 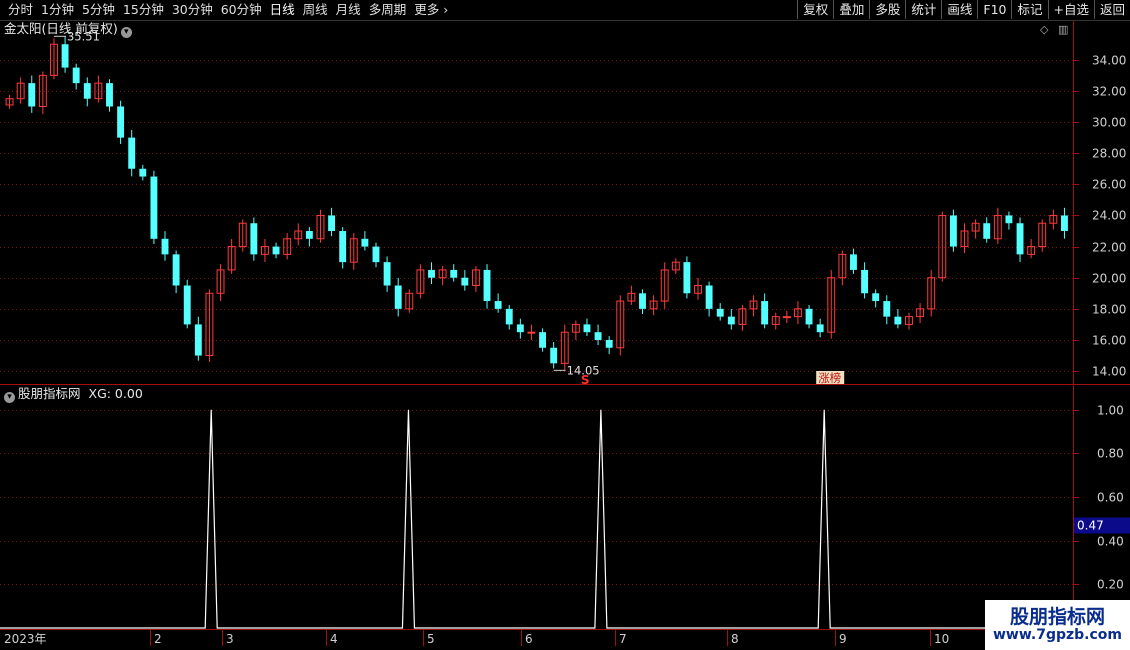 I want to click on toolbar-button-1: 叠加, so click(x=851, y=9).